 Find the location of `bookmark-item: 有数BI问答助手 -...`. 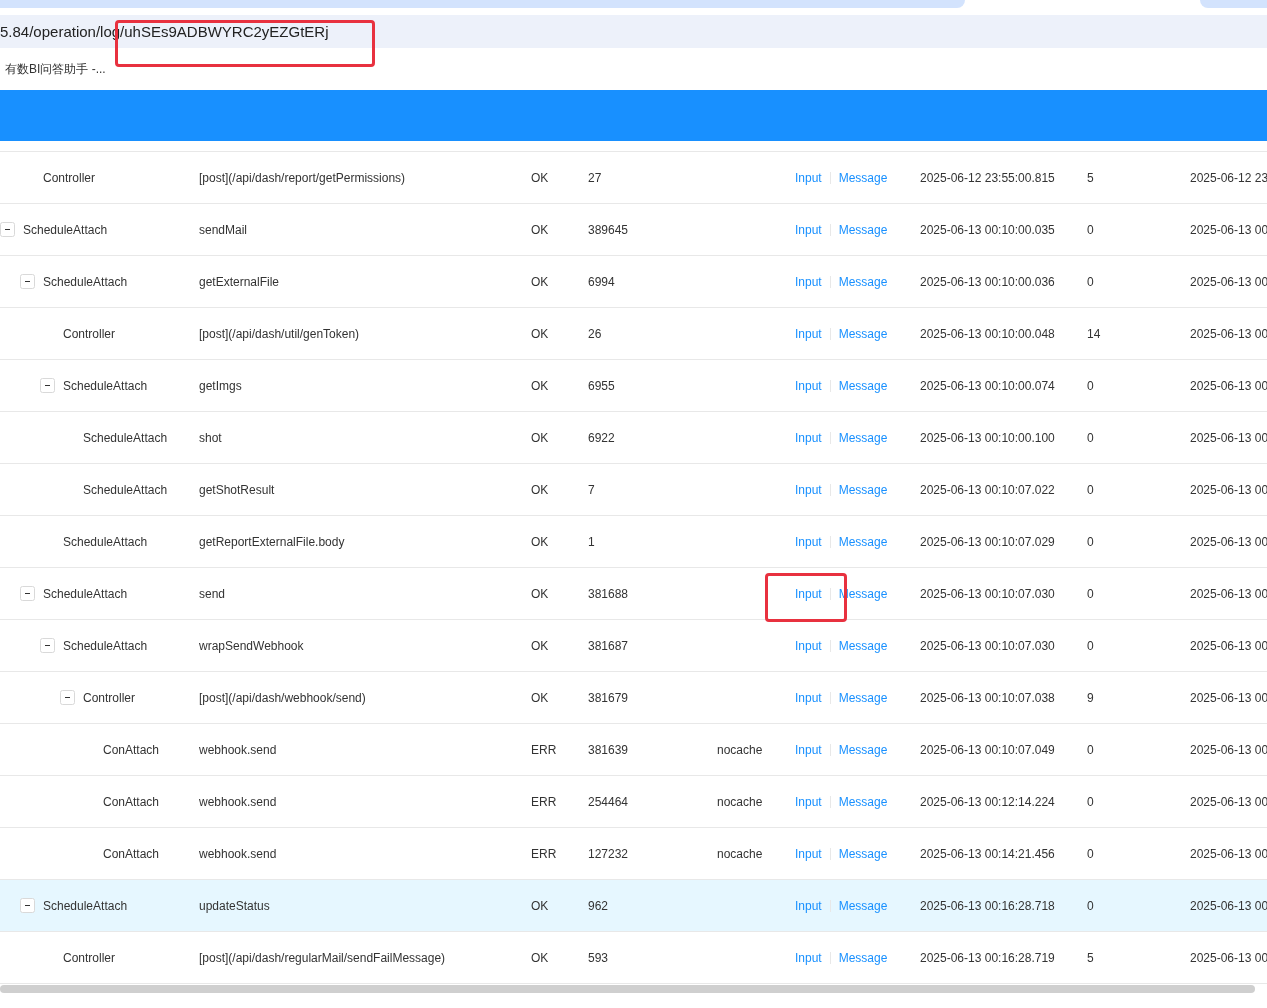

bookmark-item: 有数BI问答助手 -... is located at coordinates (55, 69).